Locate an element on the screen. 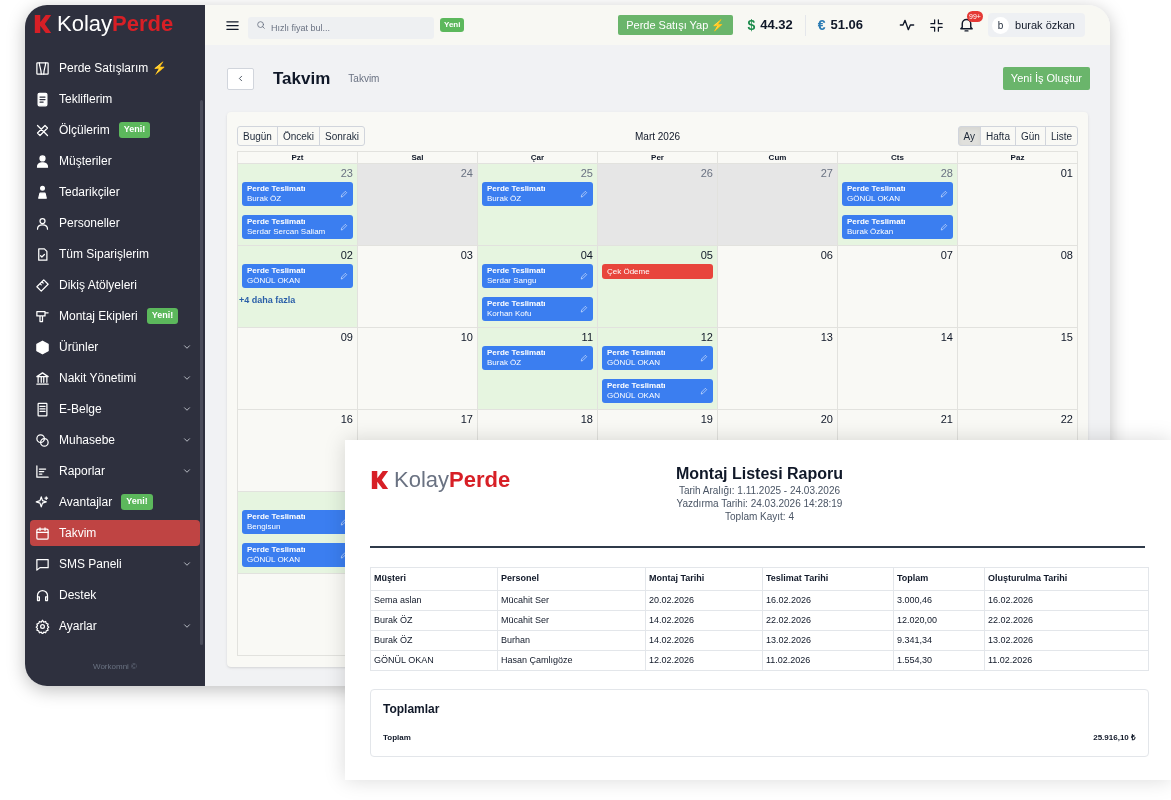  pencil-icon is located at coordinates (584, 276).